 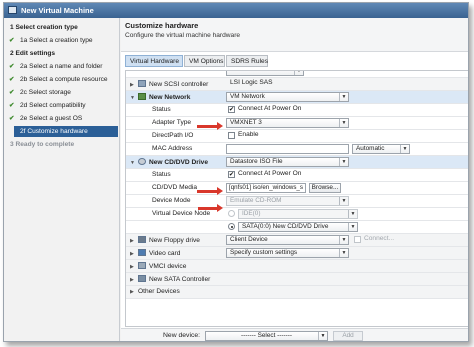 What do you see at coordinates (247, 61) in the screenshot?
I see `tab-sdrs-rules: SDRS Rules` at bounding box center [247, 61].